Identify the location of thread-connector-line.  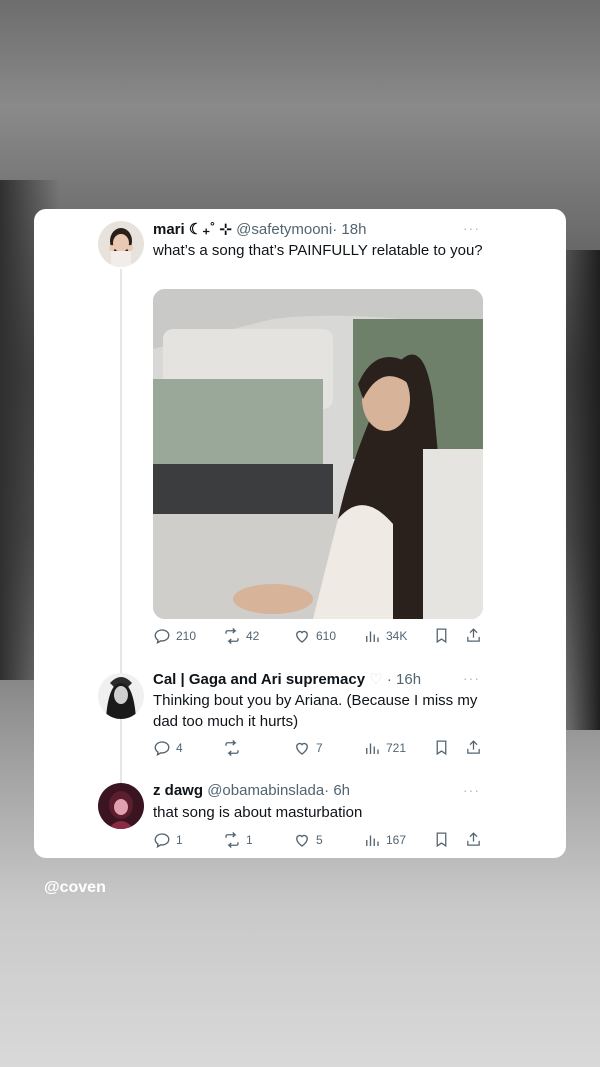
(121, 539).